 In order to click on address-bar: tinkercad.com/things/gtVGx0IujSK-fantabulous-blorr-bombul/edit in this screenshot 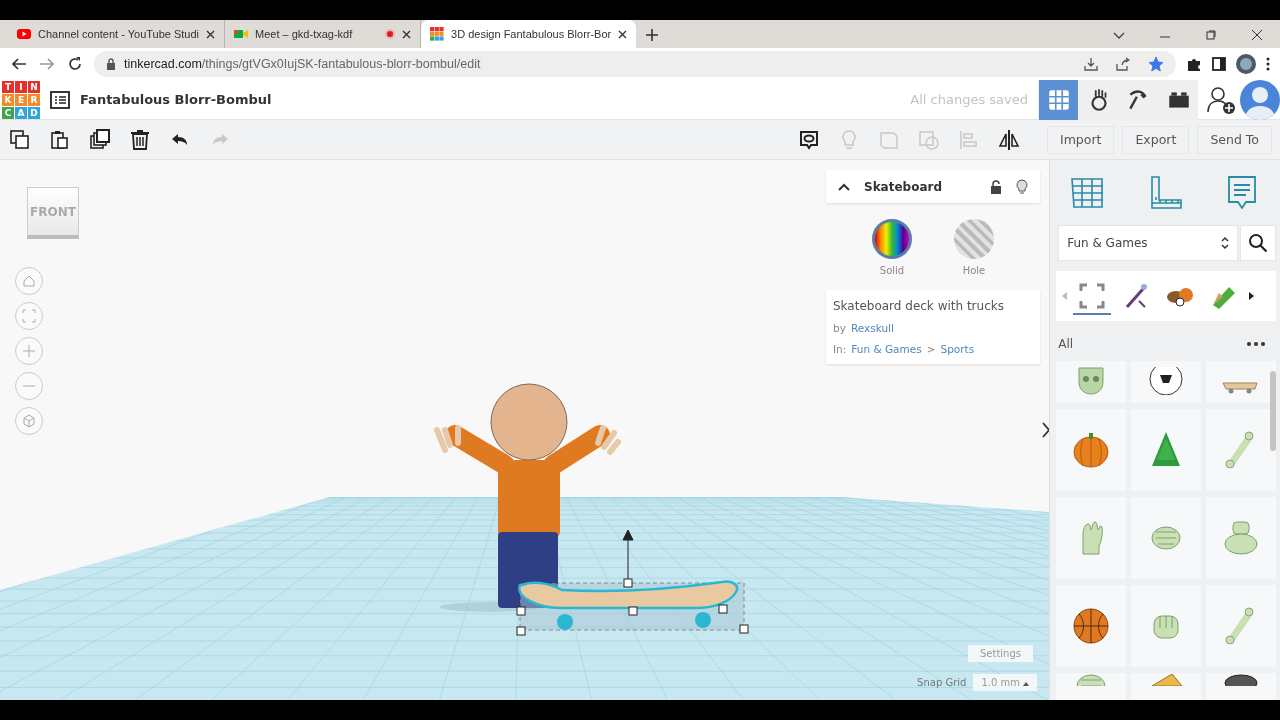, I will do `click(635, 64)`.